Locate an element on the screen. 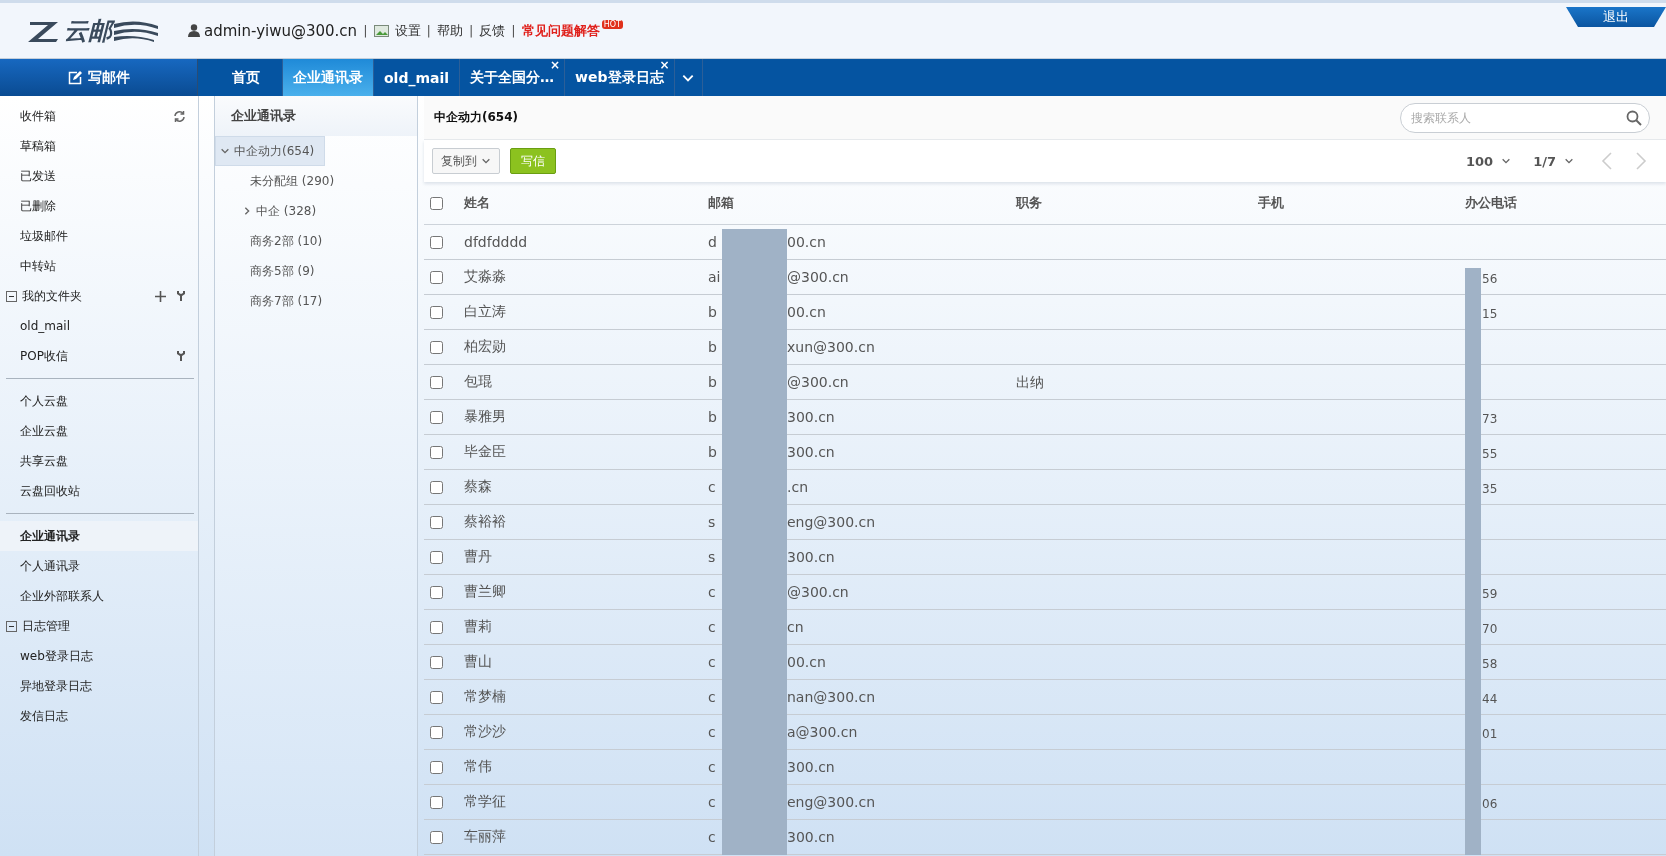 The height and width of the screenshot is (856, 1666). header-link: 设置 is located at coordinates (407, 30).